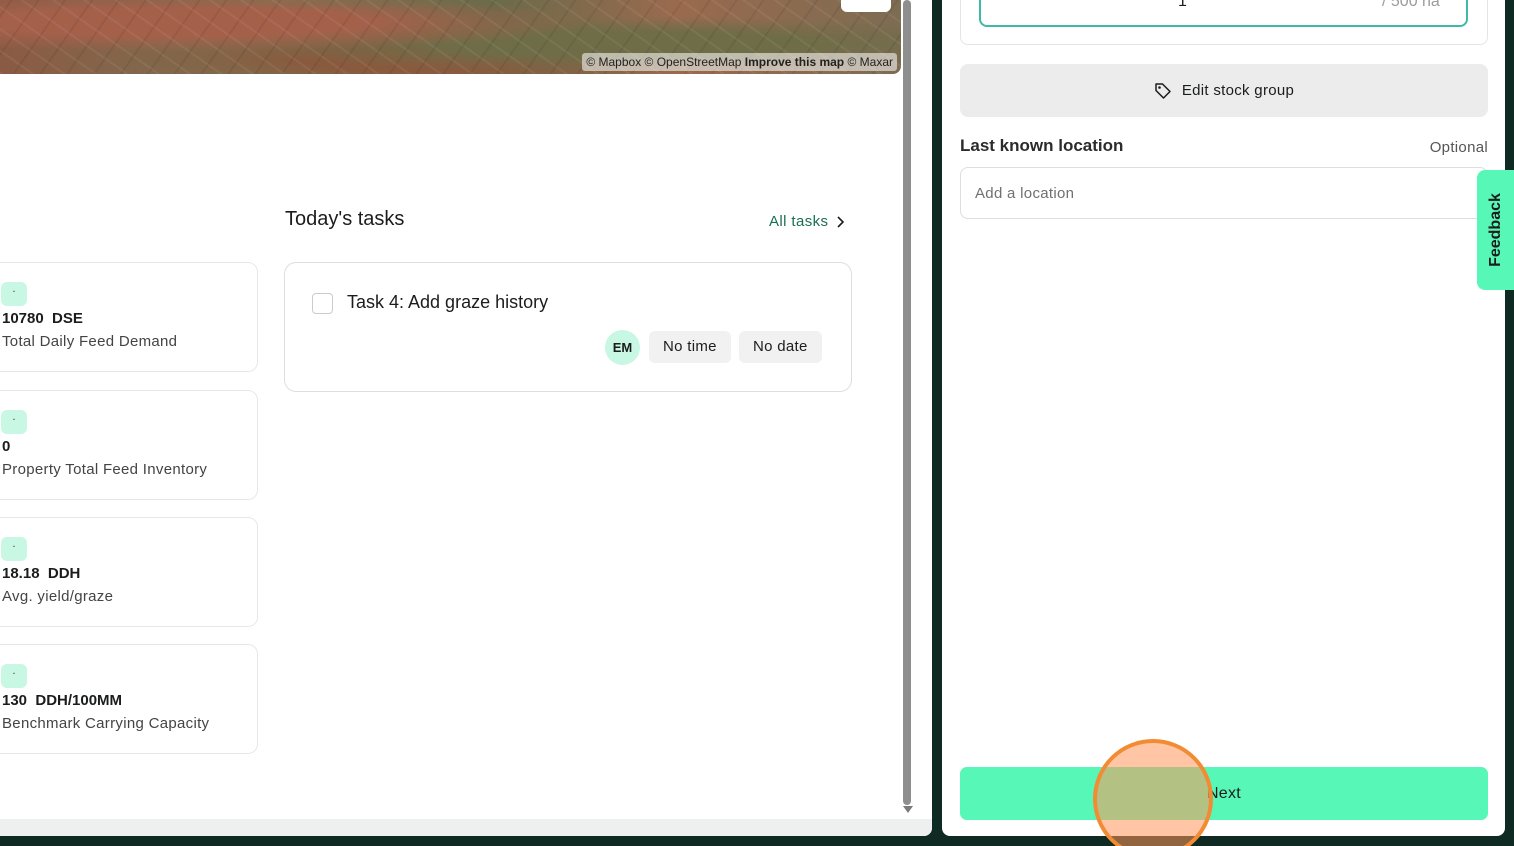  Describe the element at coordinates (794, 62) in the screenshot. I see `improve-map-link: Improve this map` at that location.